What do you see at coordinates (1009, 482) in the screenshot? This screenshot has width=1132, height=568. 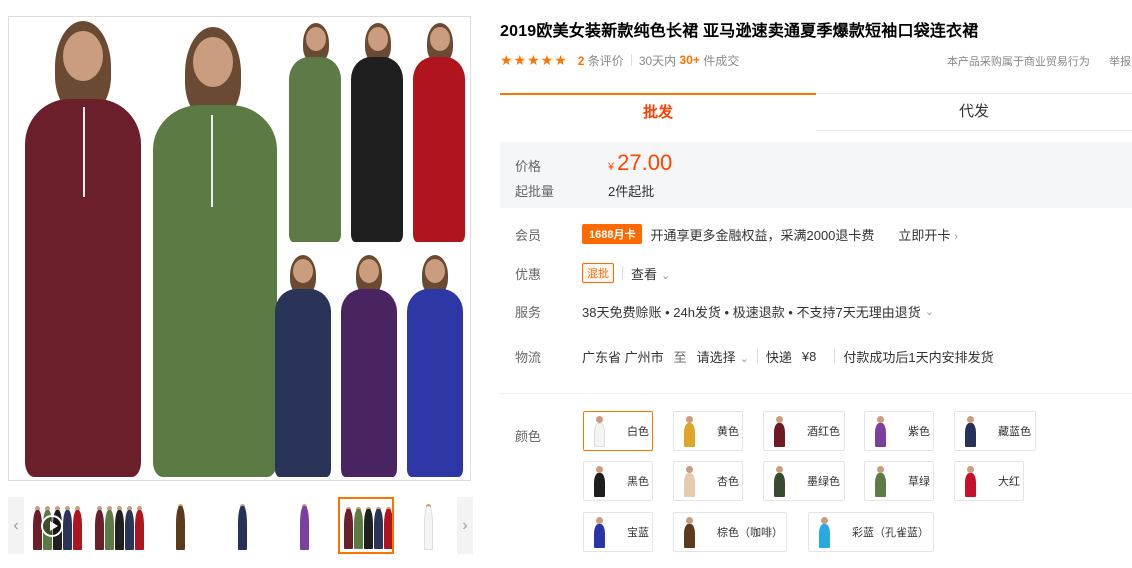 I see `color-option-label: 大红` at bounding box center [1009, 482].